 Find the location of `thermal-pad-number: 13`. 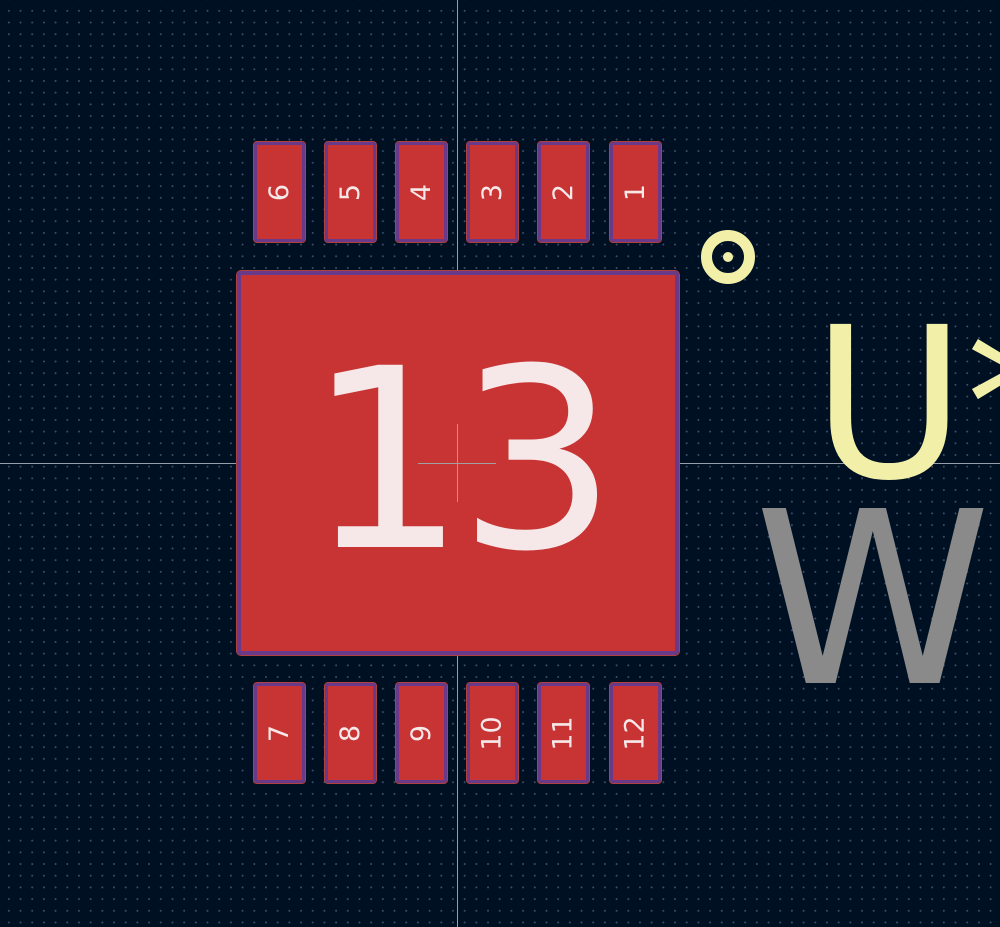

thermal-pad-number: 13 is located at coordinates (461, 460).